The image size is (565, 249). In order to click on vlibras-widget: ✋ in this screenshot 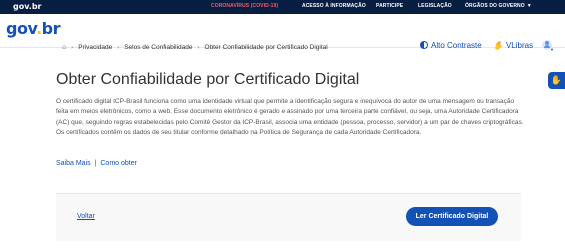, I will do `click(556, 80)`.